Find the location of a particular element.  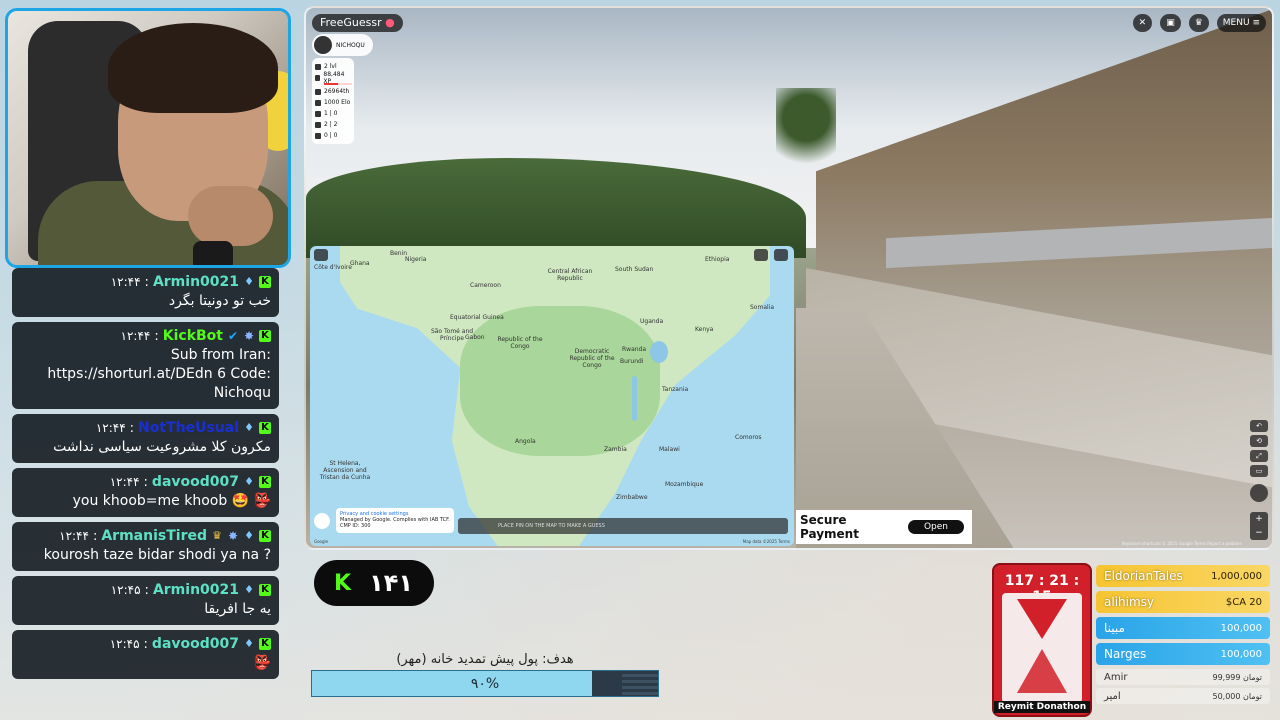

kick-count: ۱۴۱ is located at coordinates (391, 583).